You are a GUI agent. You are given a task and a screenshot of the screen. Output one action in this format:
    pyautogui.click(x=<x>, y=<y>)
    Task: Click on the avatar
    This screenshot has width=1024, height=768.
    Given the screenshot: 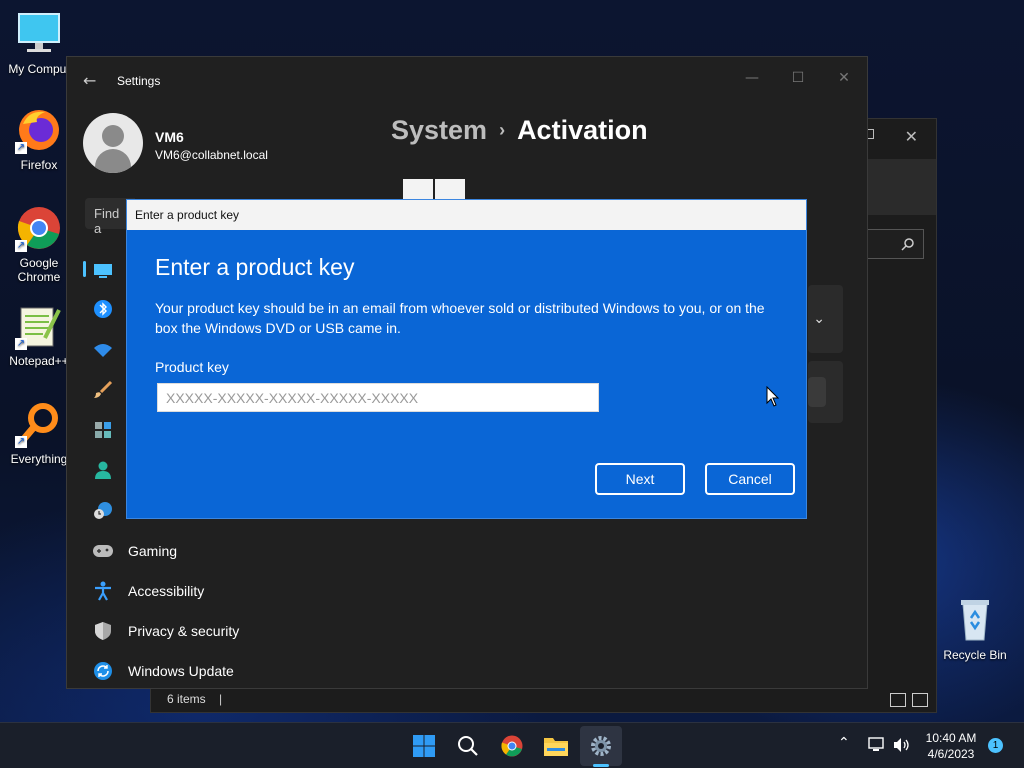 What is the action you would take?
    pyautogui.click(x=113, y=143)
    